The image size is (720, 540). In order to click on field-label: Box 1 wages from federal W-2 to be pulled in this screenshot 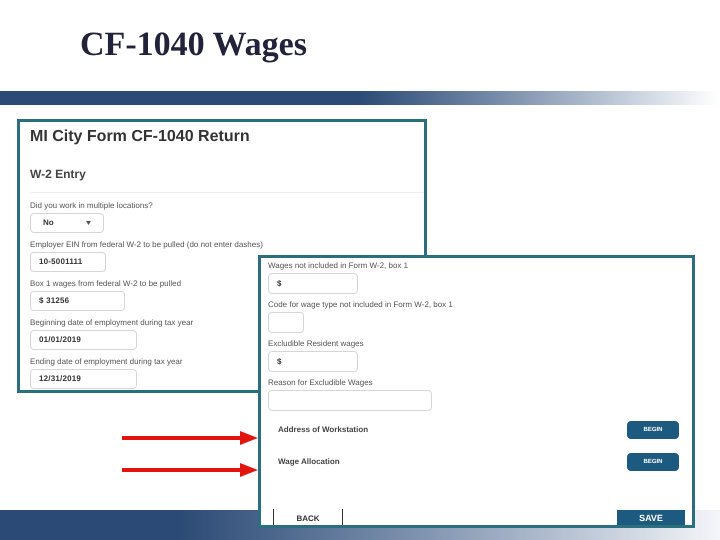, I will do `click(106, 283)`.